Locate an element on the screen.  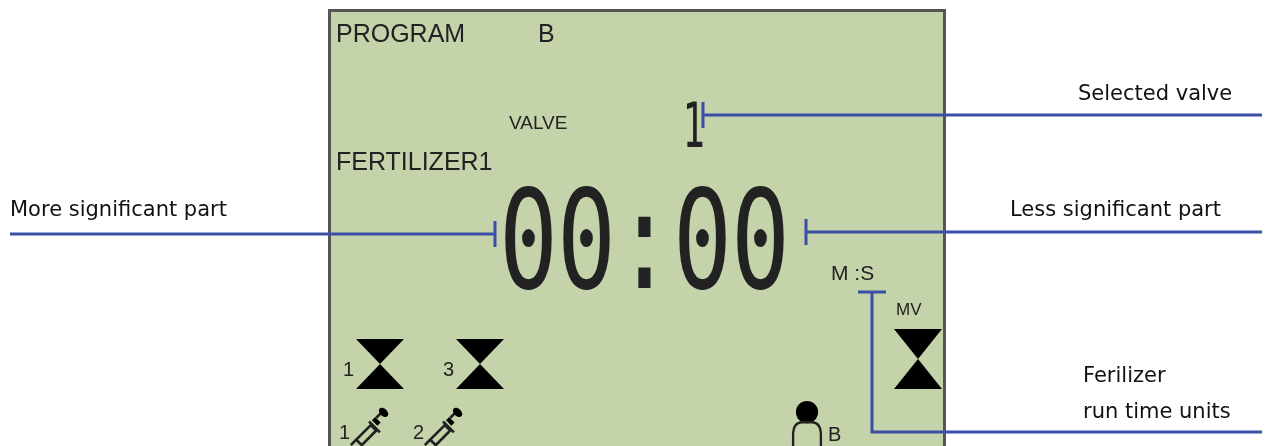
callout-label: Ferilizer is located at coordinates (1125, 375).